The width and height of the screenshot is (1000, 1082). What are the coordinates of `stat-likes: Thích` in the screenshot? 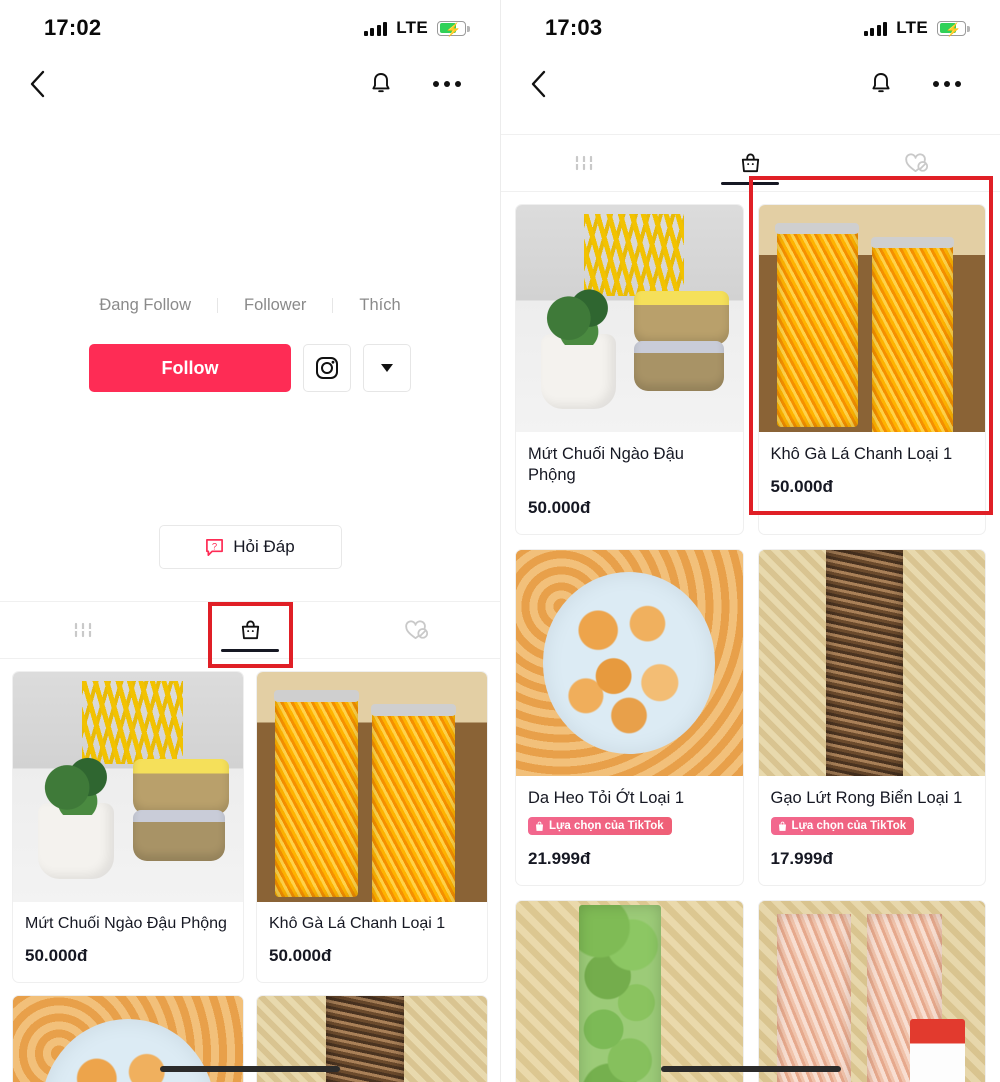 It's located at (379, 305).